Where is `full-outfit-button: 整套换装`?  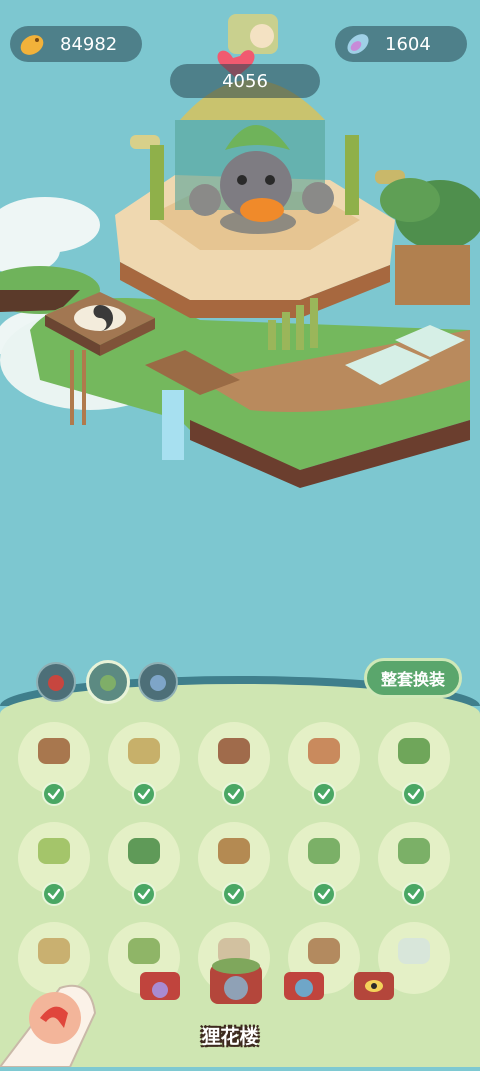 full-outfit-button: 整套换装 is located at coordinates (413, 678).